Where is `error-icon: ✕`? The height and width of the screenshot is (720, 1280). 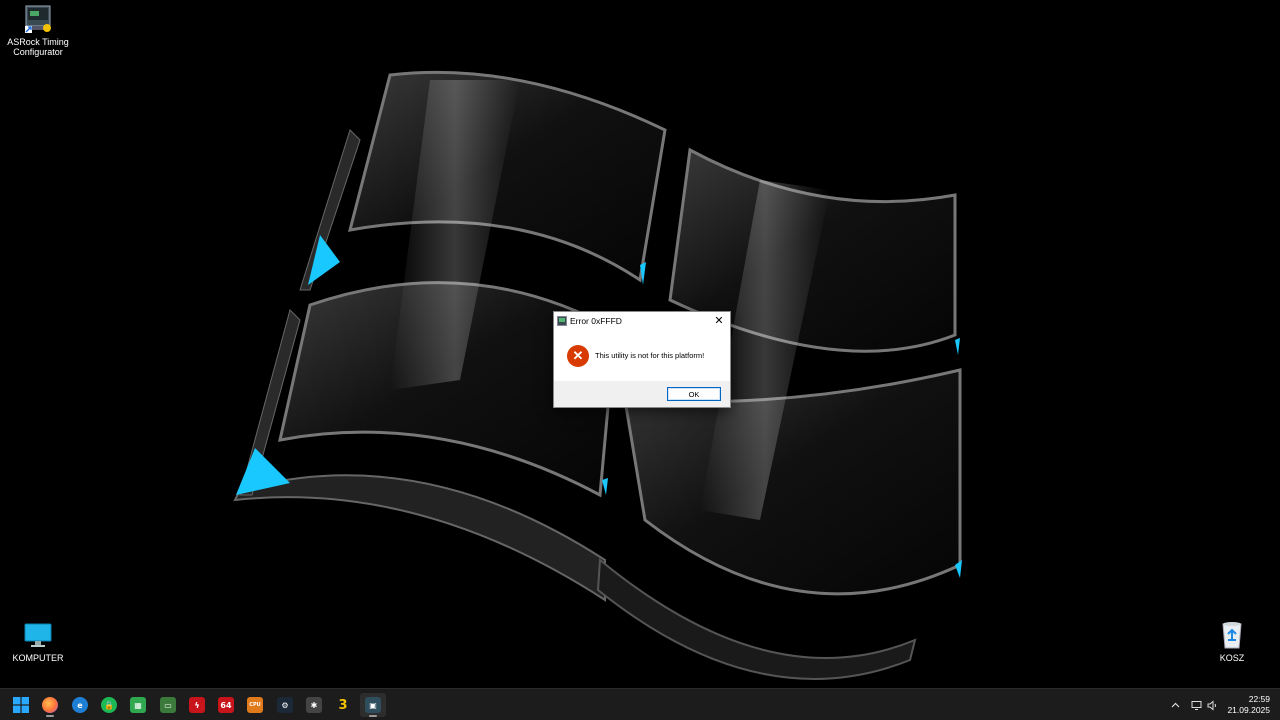 error-icon: ✕ is located at coordinates (578, 355).